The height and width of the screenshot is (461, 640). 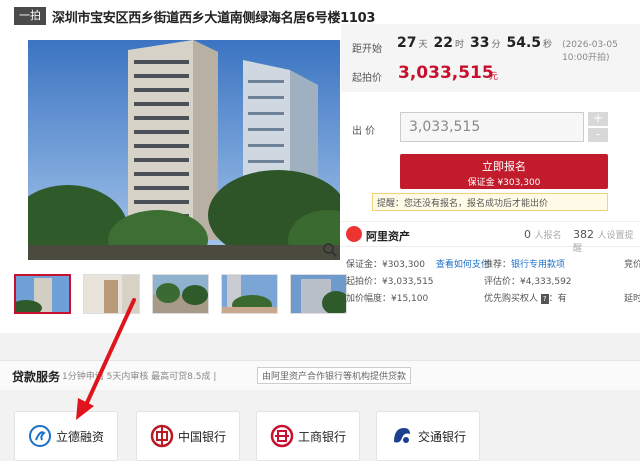 What do you see at coordinates (39, 436) in the screenshot?
I see `lide-logo-icon` at bounding box center [39, 436].